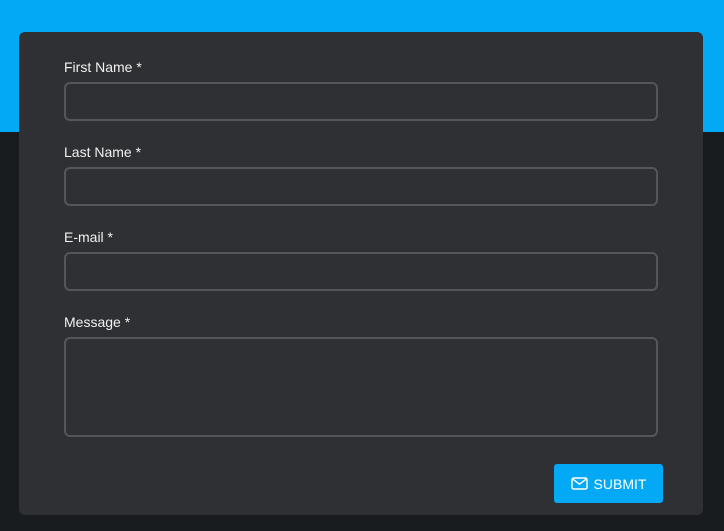 The height and width of the screenshot is (531, 724). Describe the element at coordinates (361, 101) in the screenshot. I see `first-name-input` at that location.